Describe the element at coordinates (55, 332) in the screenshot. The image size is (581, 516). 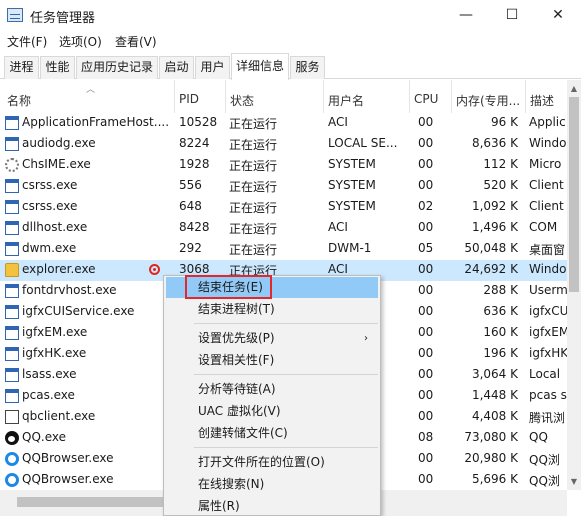
I see `process-name: igfxEM.exe` at that location.